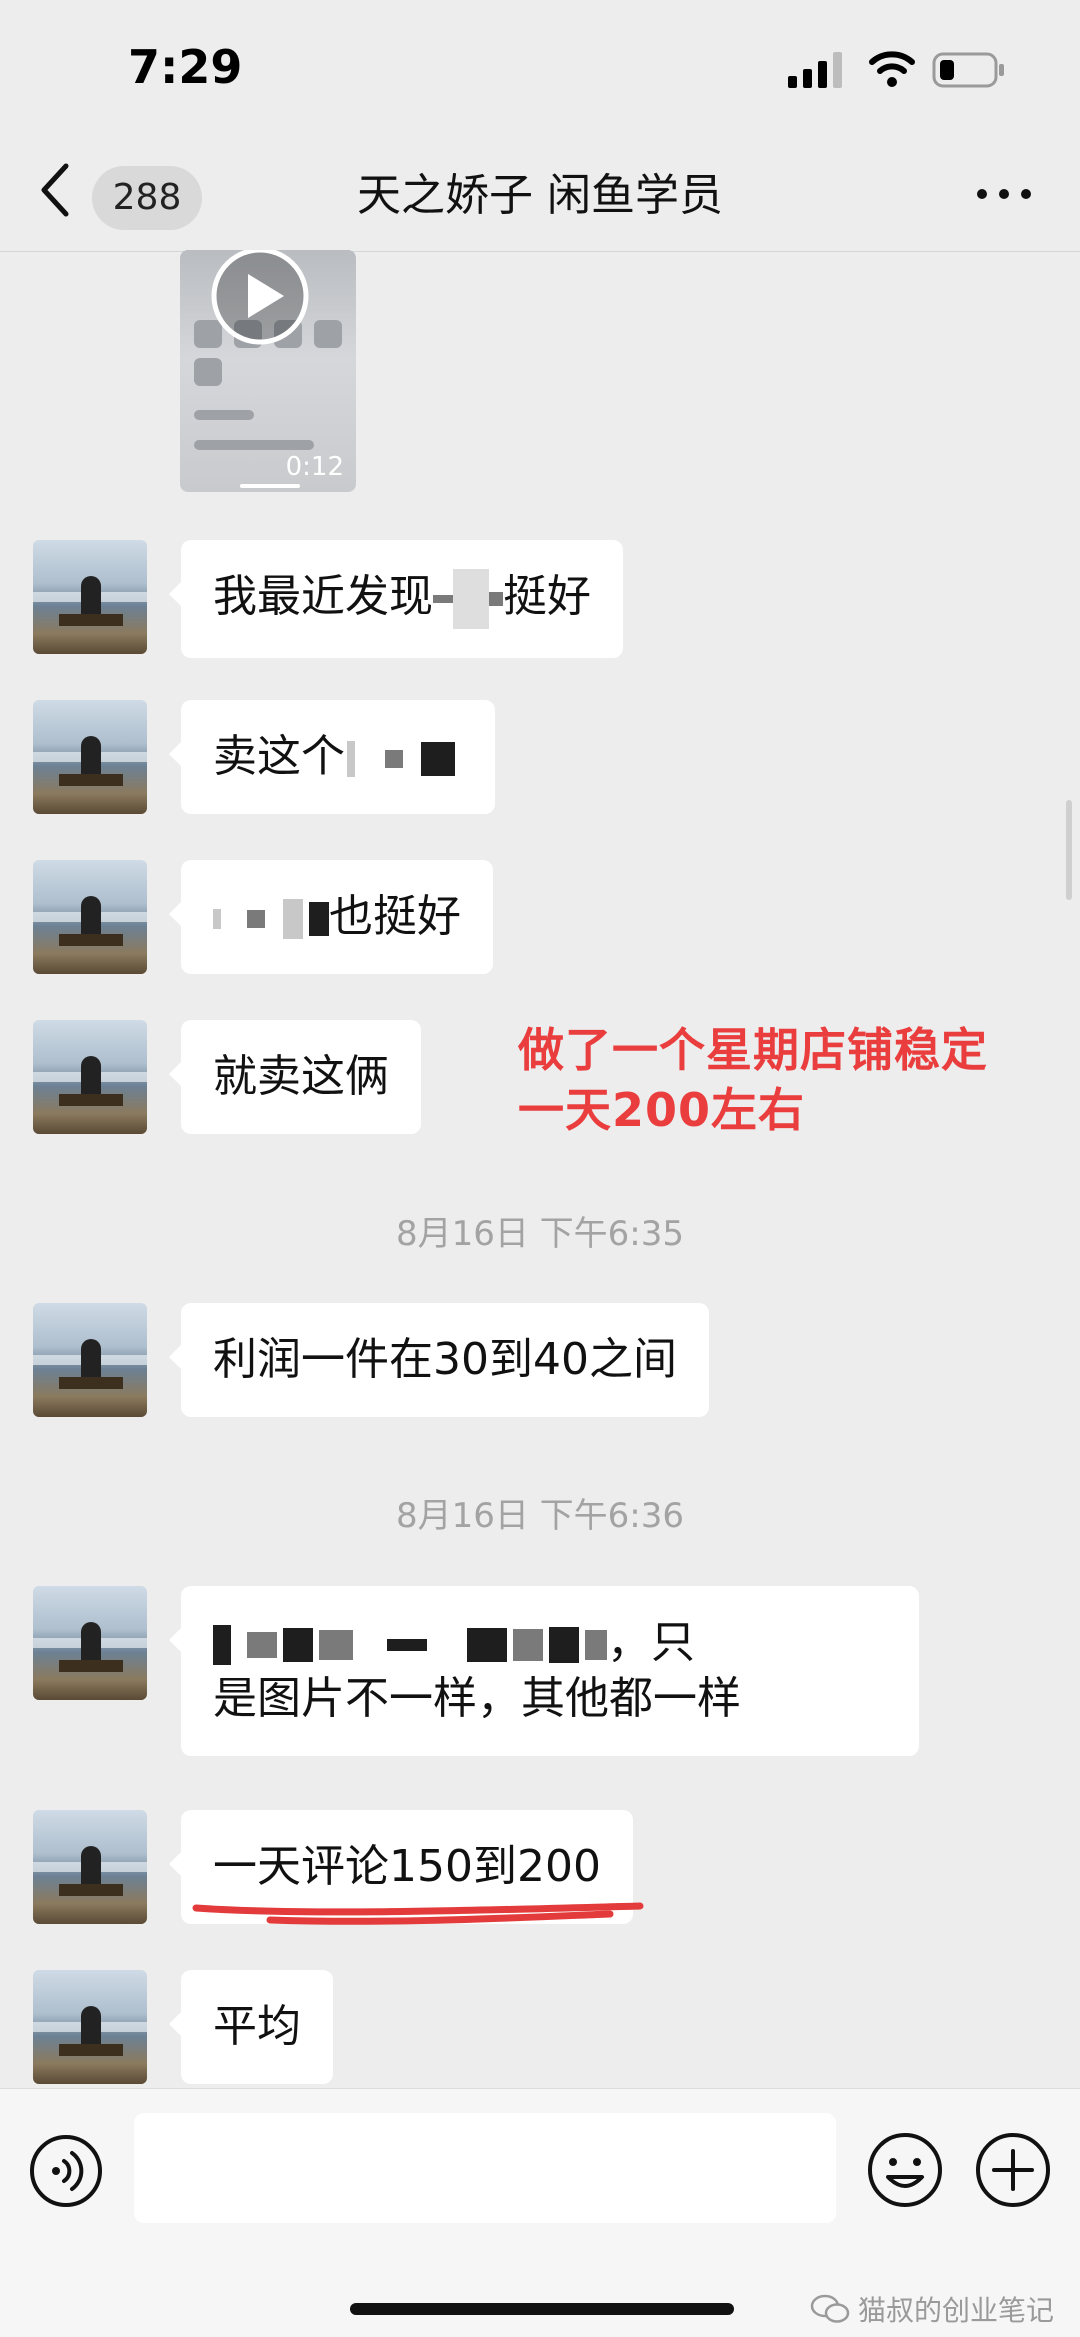 This screenshot has width=1080, height=2337. I want to click on message-bubble: 也挺好, so click(331, 917).